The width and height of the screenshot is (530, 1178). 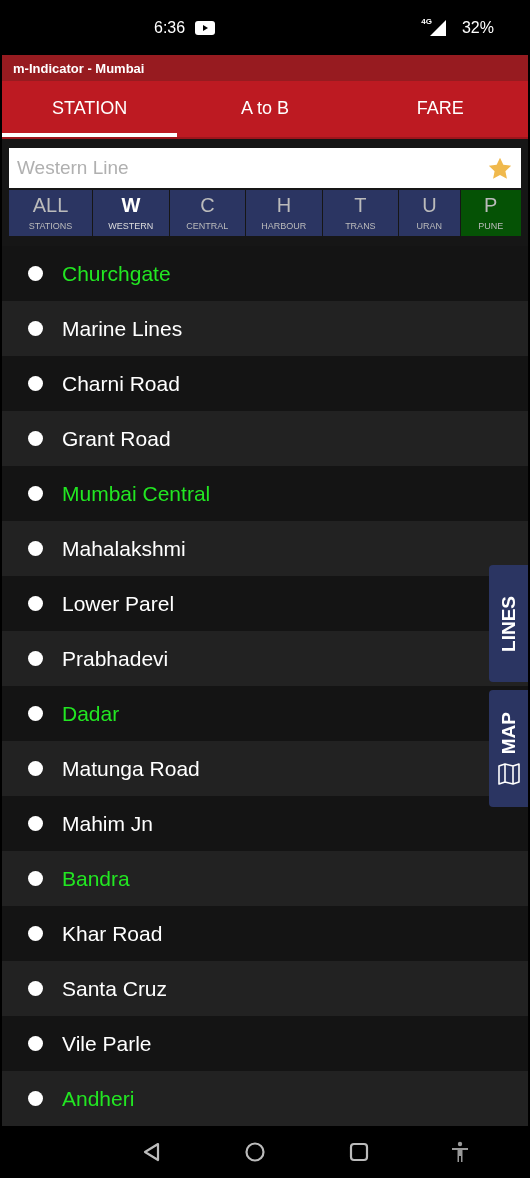 What do you see at coordinates (131, 768) in the screenshot?
I see `station-name: Matunga Road` at bounding box center [131, 768].